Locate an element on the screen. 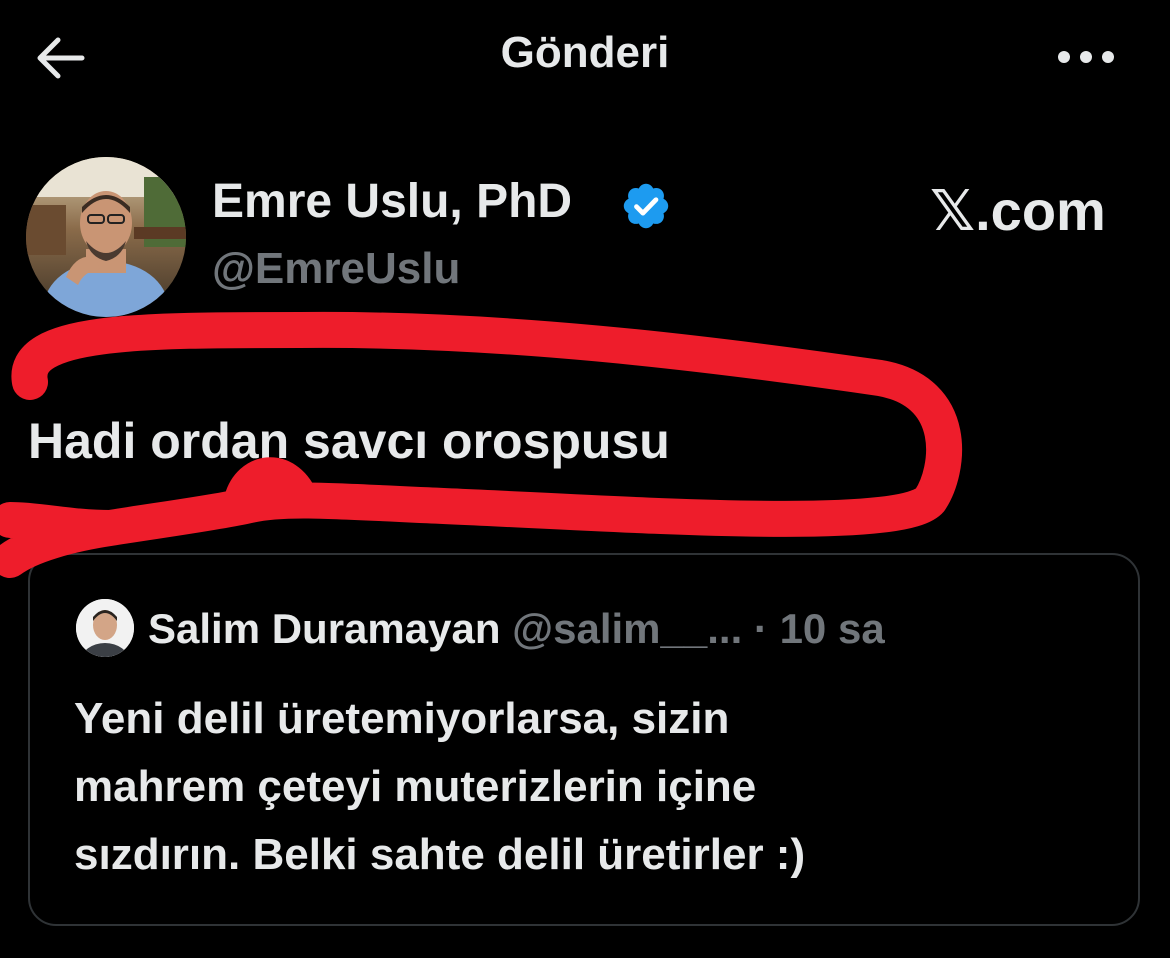 This screenshot has width=1170, height=958. quote-author-avatar is located at coordinates (105, 628).